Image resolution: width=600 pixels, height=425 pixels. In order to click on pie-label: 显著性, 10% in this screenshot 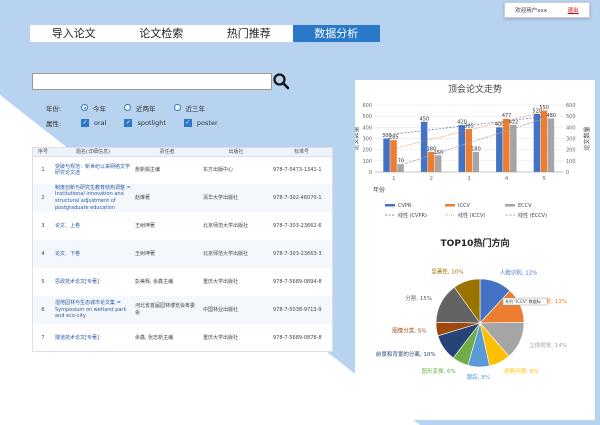, I will do `click(447, 272)`.